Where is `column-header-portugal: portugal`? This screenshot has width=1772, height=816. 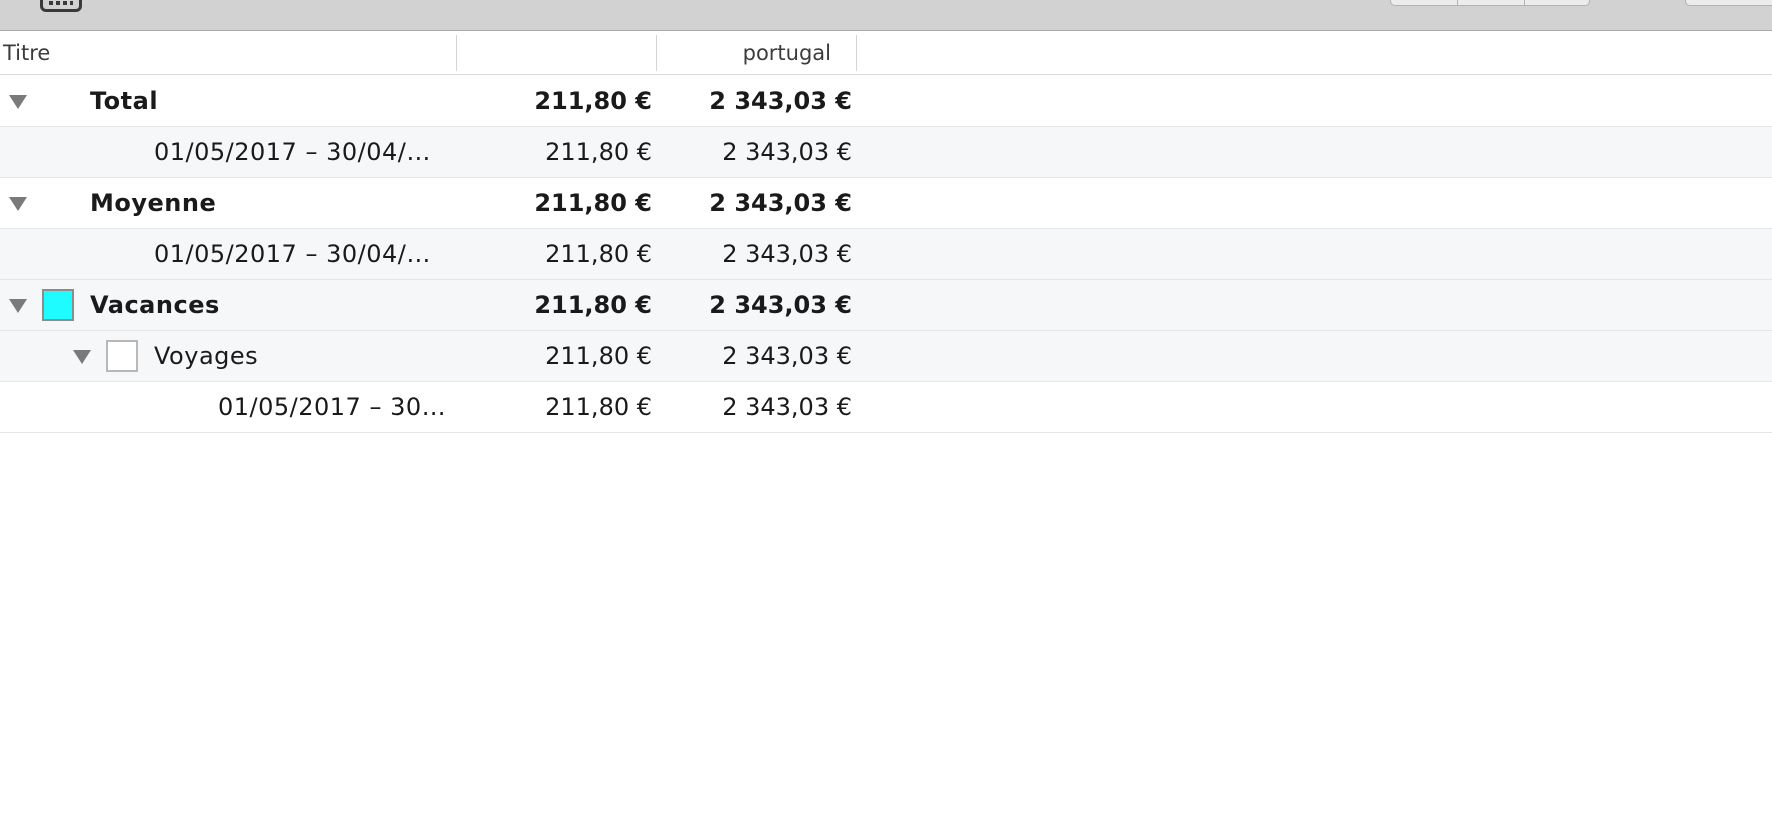
column-header-portugal: portugal is located at coordinates (745, 53).